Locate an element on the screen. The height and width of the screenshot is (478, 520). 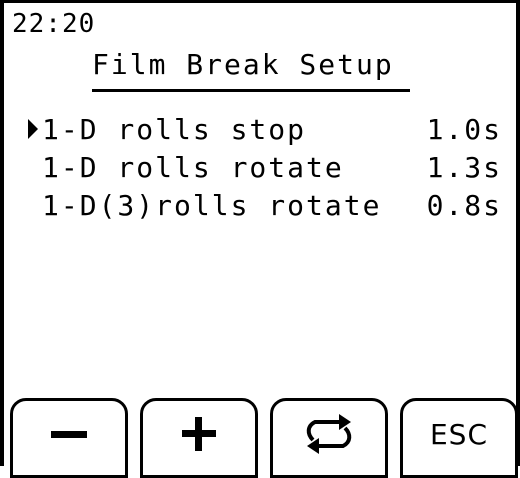
minus-button is located at coordinates (69, 438).